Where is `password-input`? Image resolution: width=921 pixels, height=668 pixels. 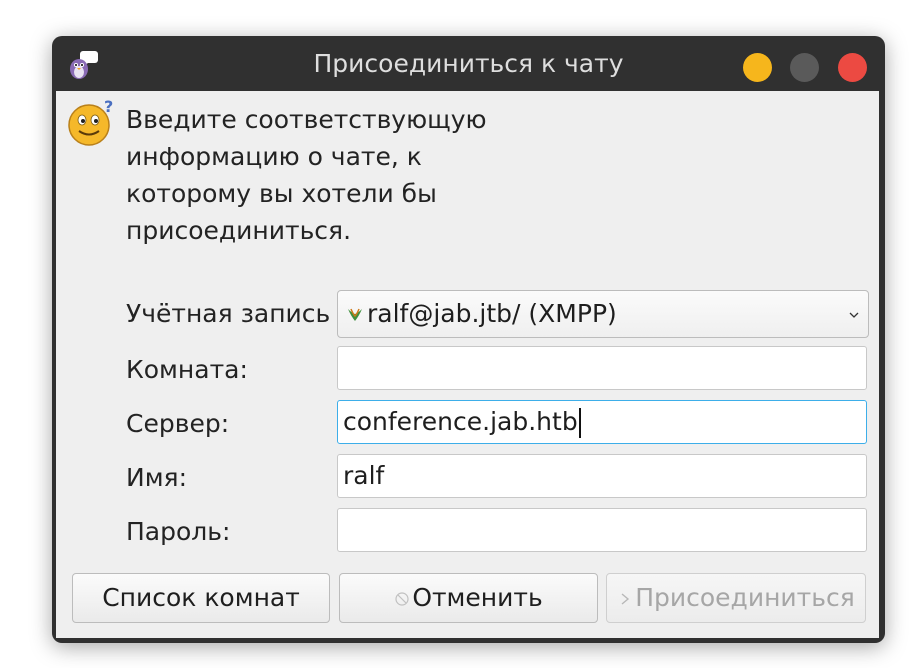 password-input is located at coordinates (602, 530).